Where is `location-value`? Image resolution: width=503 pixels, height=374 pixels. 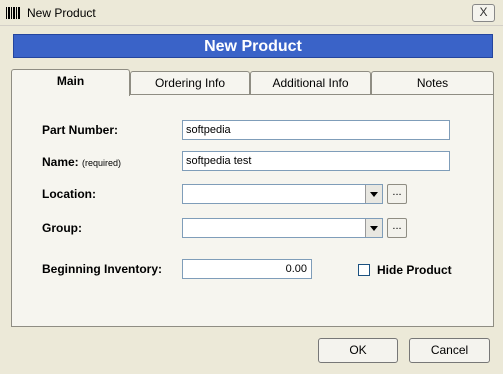 location-value is located at coordinates (273, 194).